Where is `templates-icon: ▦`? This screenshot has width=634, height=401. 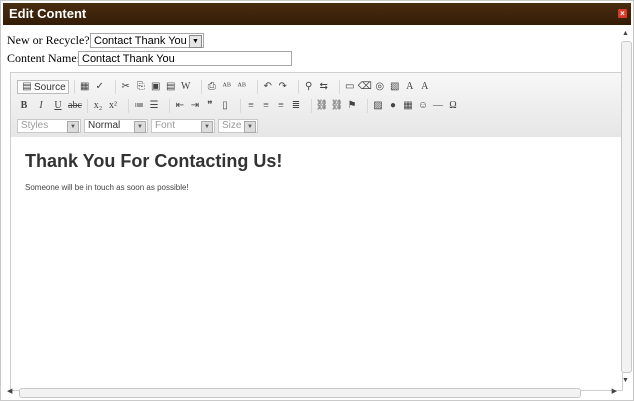 templates-icon: ▦ is located at coordinates (85, 87).